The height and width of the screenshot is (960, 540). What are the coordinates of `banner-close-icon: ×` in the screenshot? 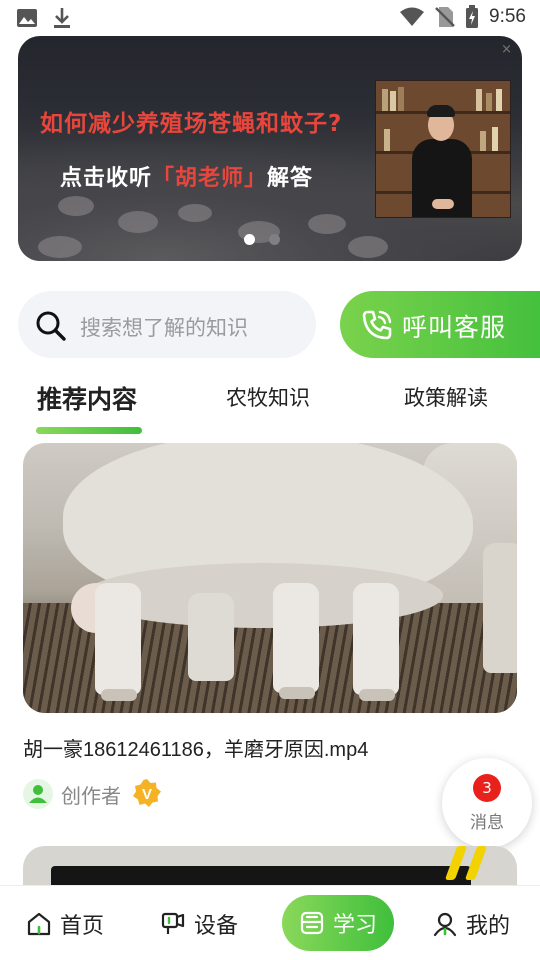 It's located at (506, 49).